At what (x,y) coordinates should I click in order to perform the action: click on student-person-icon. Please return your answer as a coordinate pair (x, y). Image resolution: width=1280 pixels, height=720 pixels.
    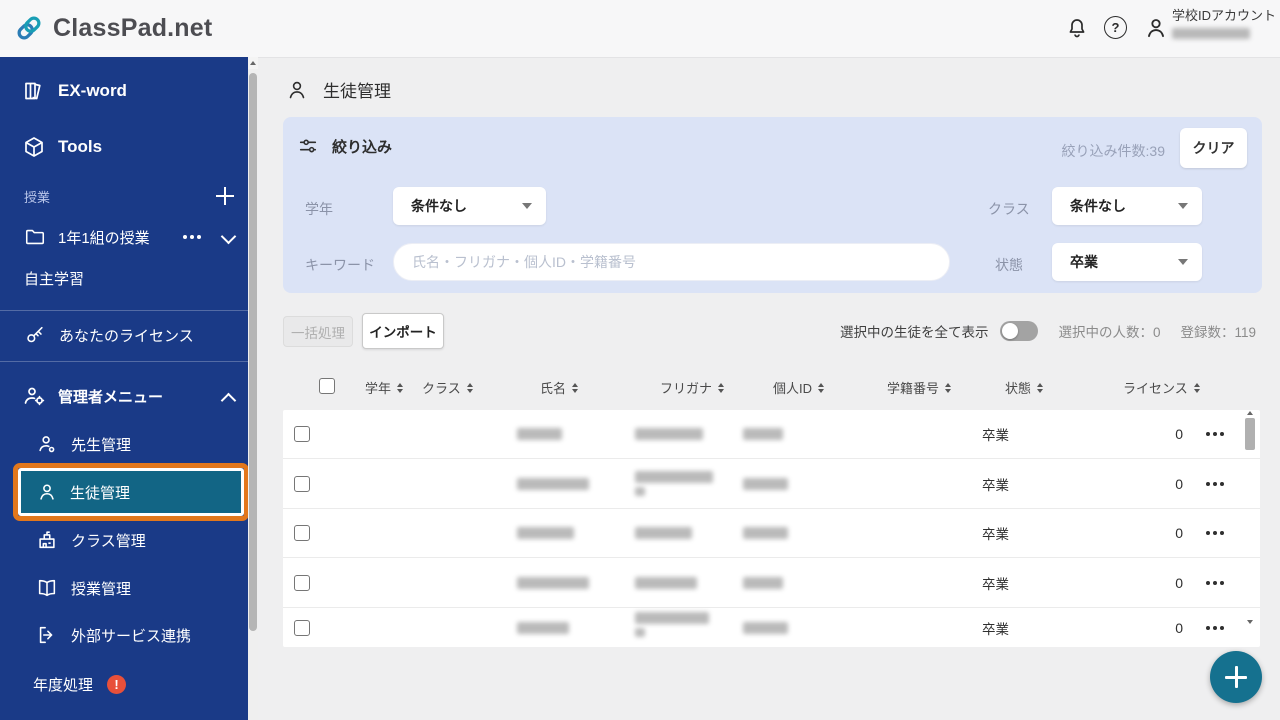
    Looking at the image, I should click on (297, 90).